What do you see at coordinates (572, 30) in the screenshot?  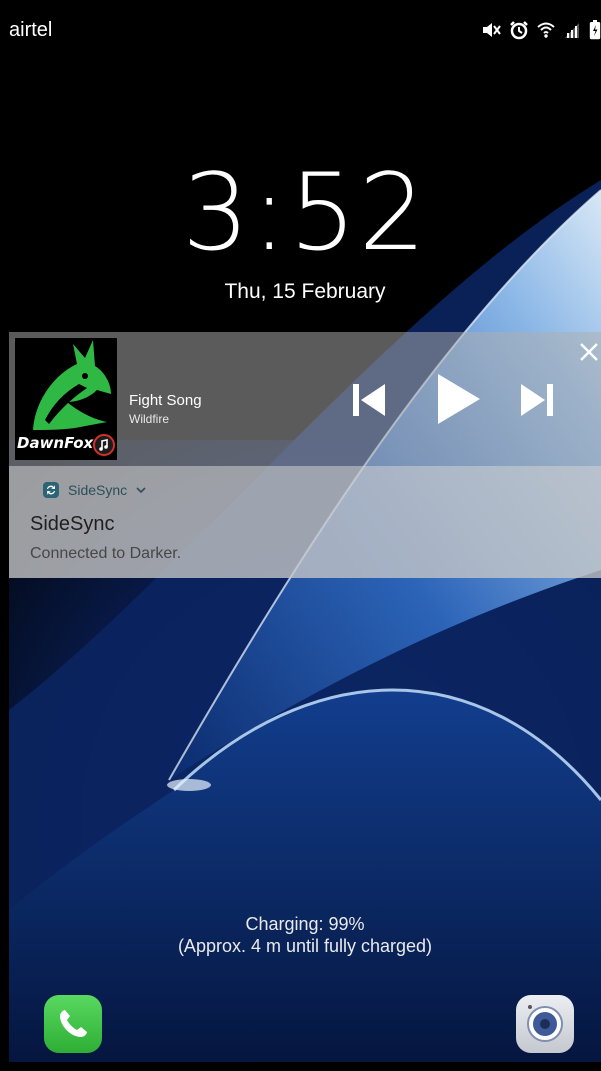 I see `signal-icon` at bounding box center [572, 30].